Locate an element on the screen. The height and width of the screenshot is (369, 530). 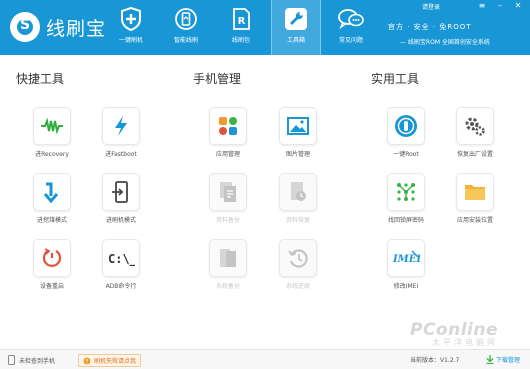
nav-one-click-flash: 一键刷机 is located at coordinates (131, 27).